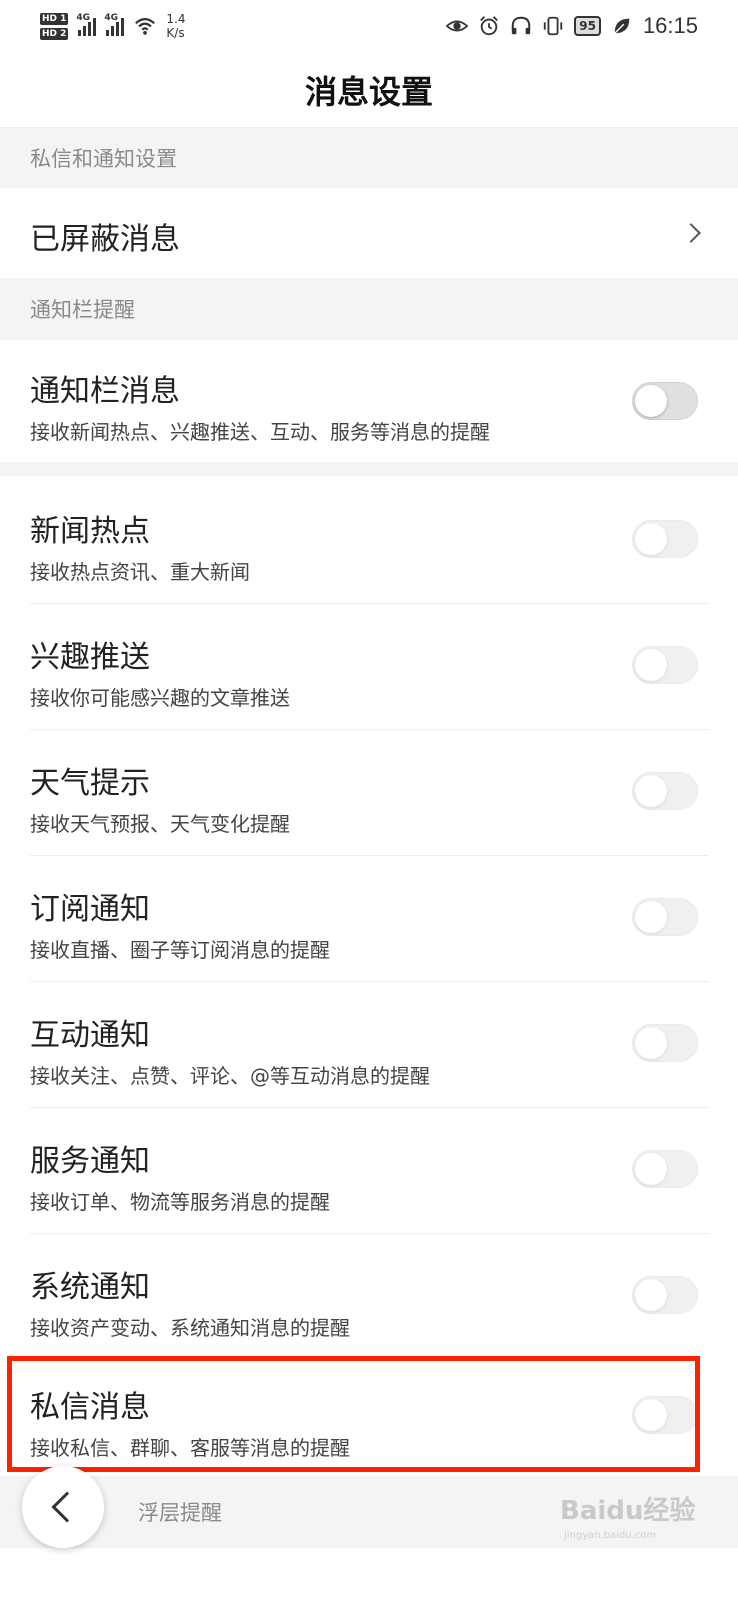  Describe the element at coordinates (190, 1328) in the screenshot. I see `row-desc: 接收资产变动、系统通知消息的提醒` at that location.